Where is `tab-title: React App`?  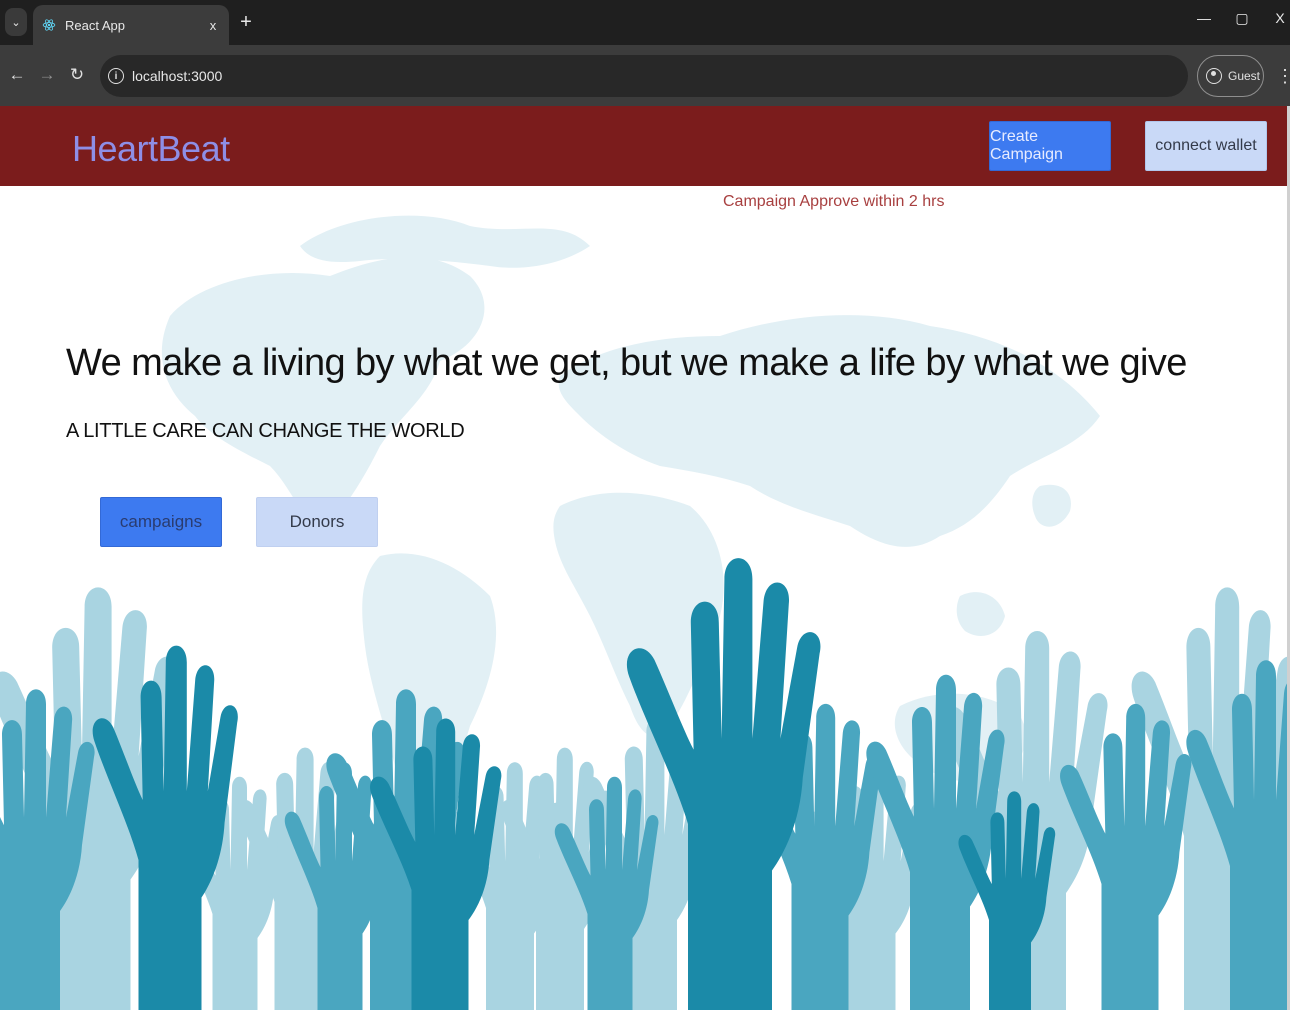
tab-title: React App is located at coordinates (95, 25).